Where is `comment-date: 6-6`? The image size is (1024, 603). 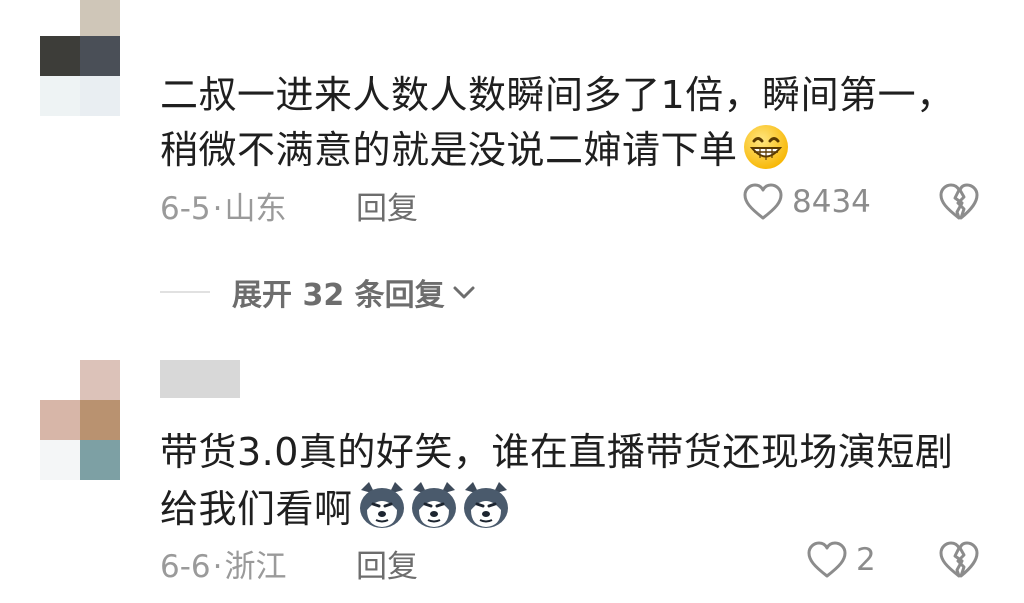
comment-date: 6-6 is located at coordinates (185, 567).